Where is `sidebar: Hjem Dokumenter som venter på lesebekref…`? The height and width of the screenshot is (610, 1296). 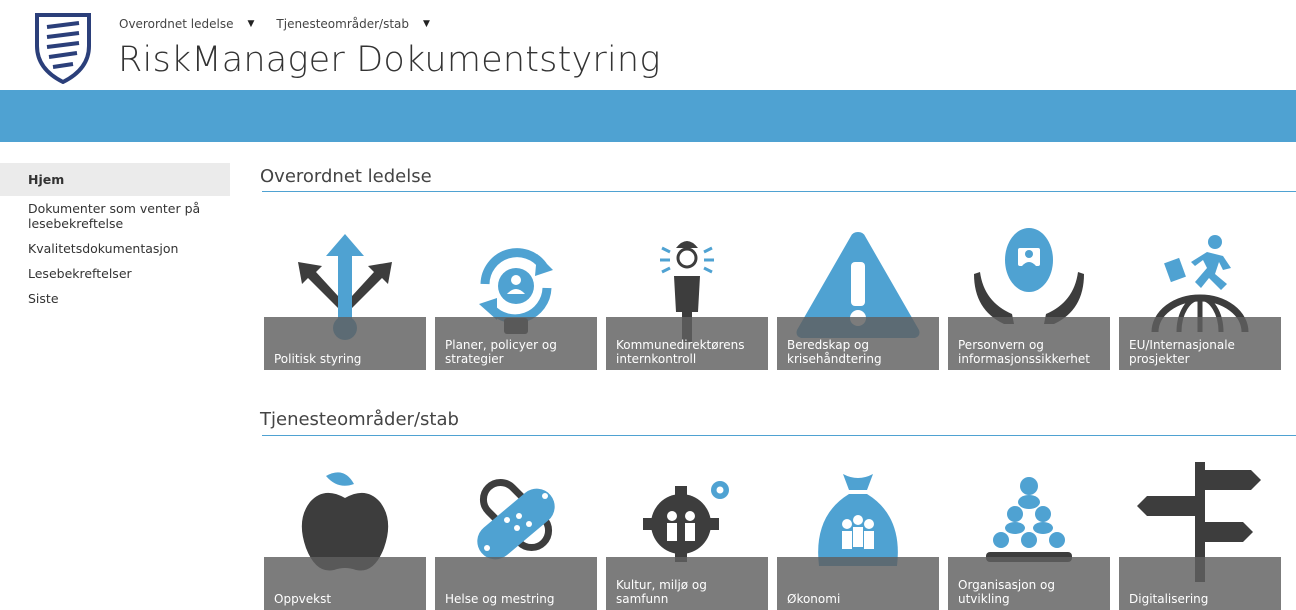
sidebar: Hjem Dokumenter som venter på lesebekref… is located at coordinates (115, 237).